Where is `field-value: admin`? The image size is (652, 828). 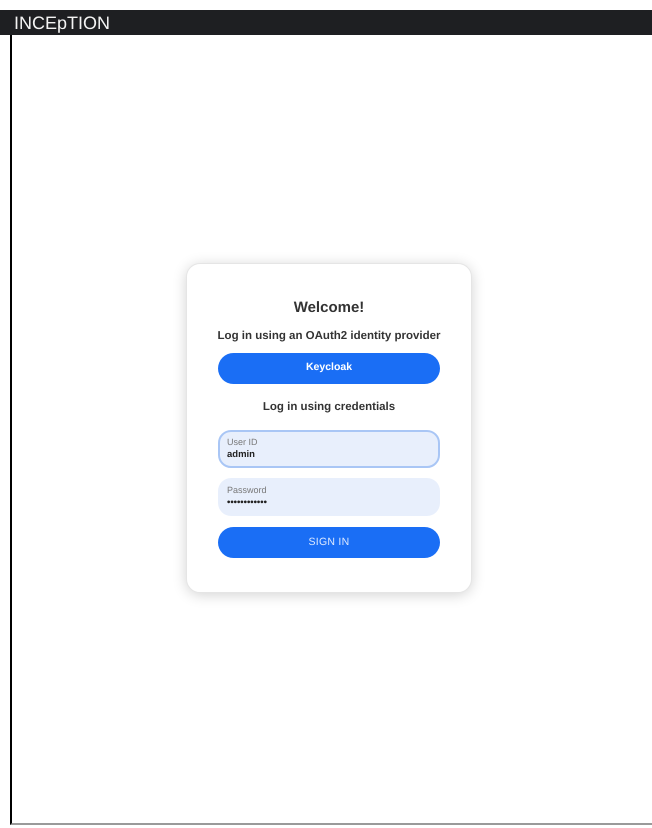
field-value: admin is located at coordinates (241, 454).